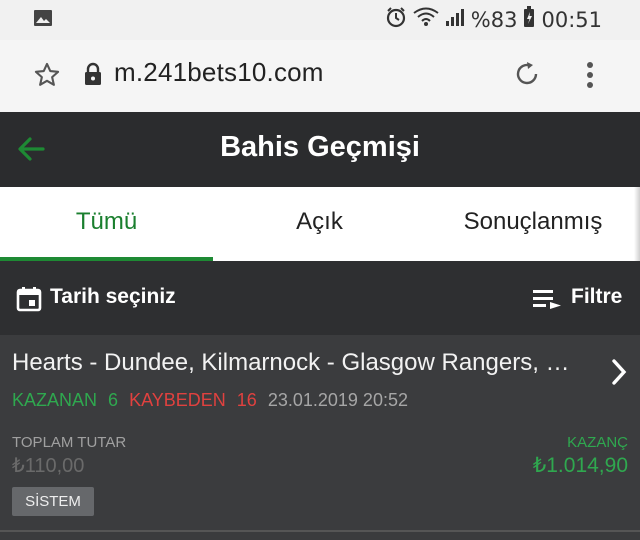 The width and height of the screenshot is (640, 540). I want to click on winnings-label: KAZANÇ, so click(597, 442).